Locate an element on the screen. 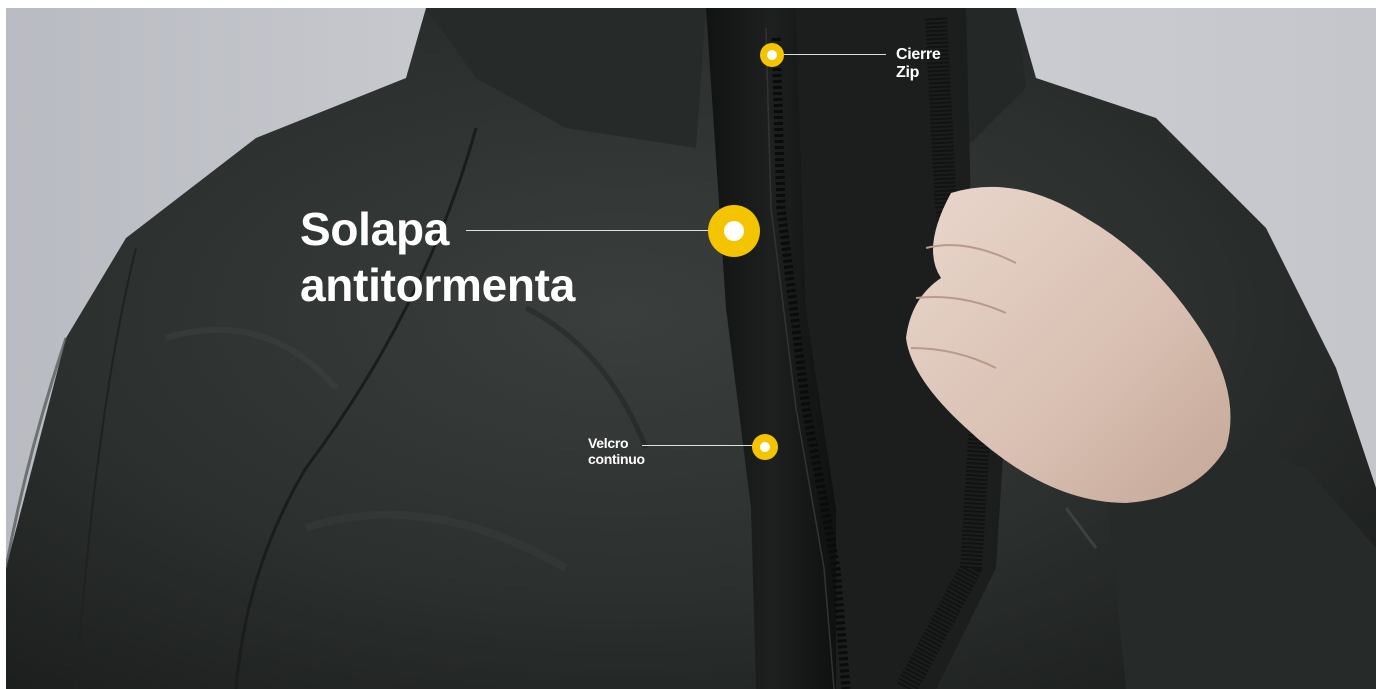  label-cierre-zip: Cierre Zip is located at coordinates (918, 63).